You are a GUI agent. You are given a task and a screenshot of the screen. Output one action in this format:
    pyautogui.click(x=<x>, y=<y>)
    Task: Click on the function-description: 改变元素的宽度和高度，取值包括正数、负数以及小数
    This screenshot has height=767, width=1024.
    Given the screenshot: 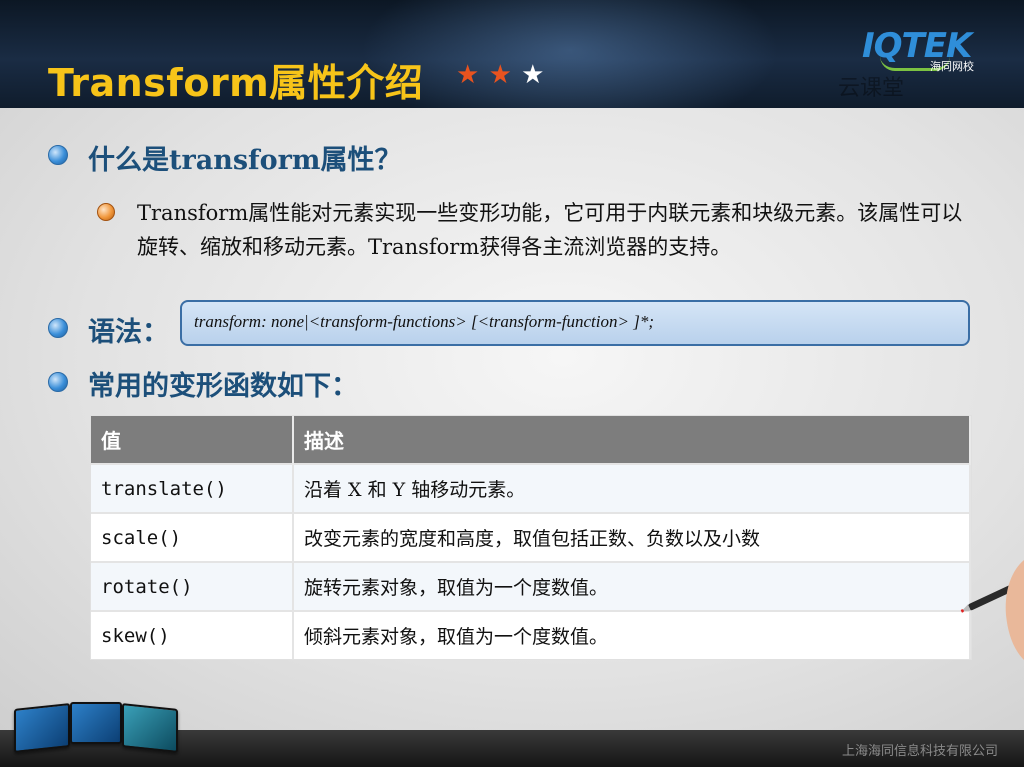 What is the action you would take?
    pyautogui.click(x=632, y=537)
    